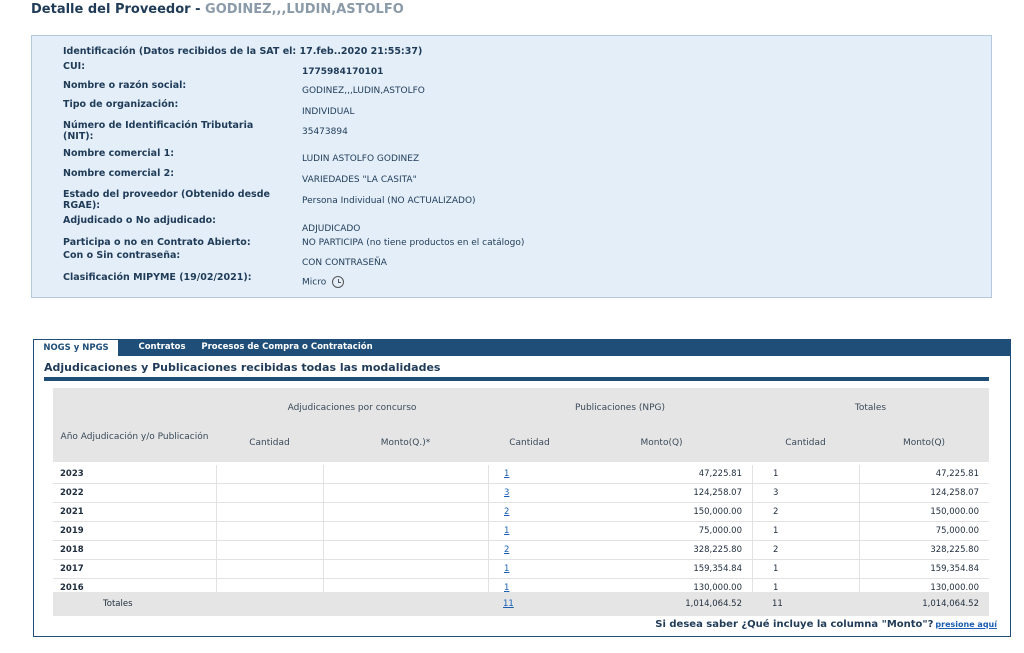  What do you see at coordinates (72, 474) in the screenshot?
I see `cell-year: 2023` at bounding box center [72, 474].